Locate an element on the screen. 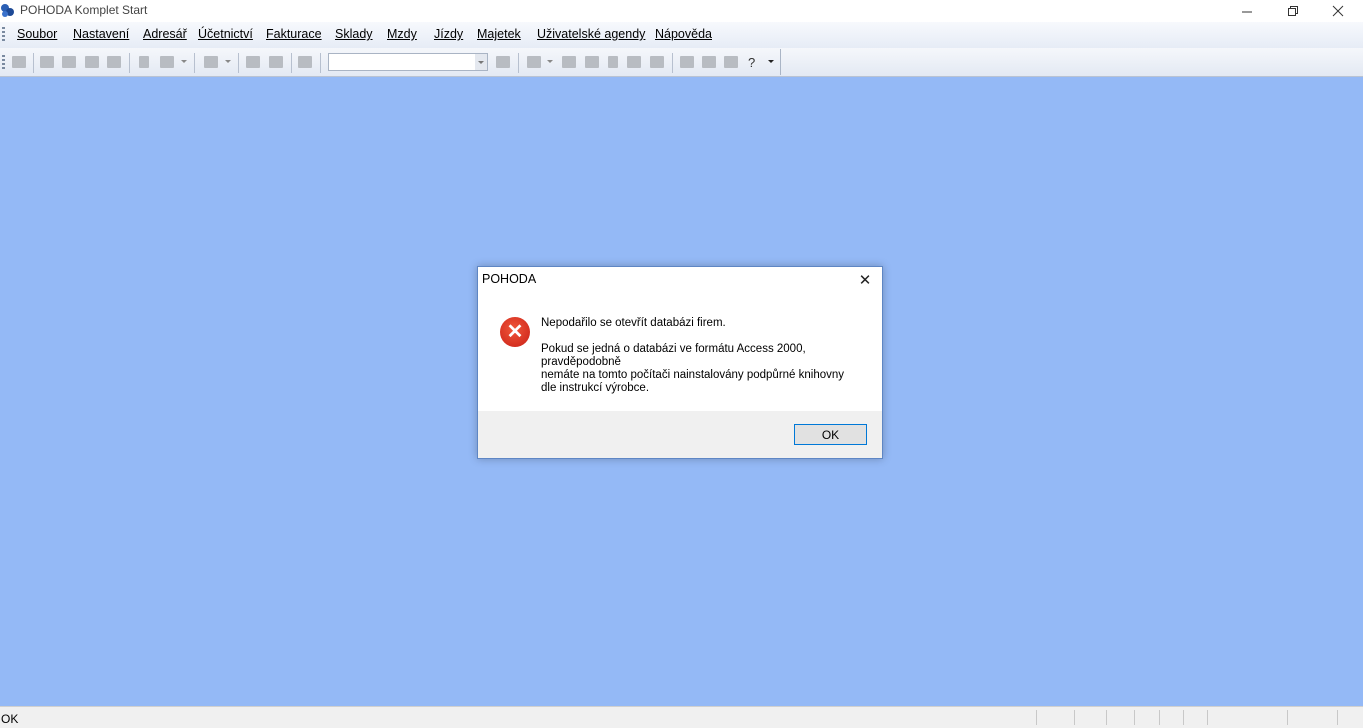  menu-jizdy: Jízdy is located at coordinates (448, 34).